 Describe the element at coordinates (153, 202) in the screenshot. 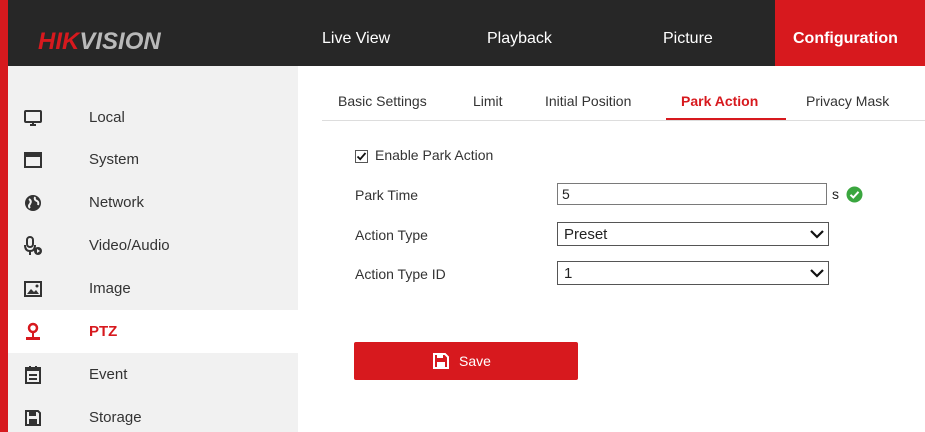

I see `sidebar-item-network: Network` at that location.